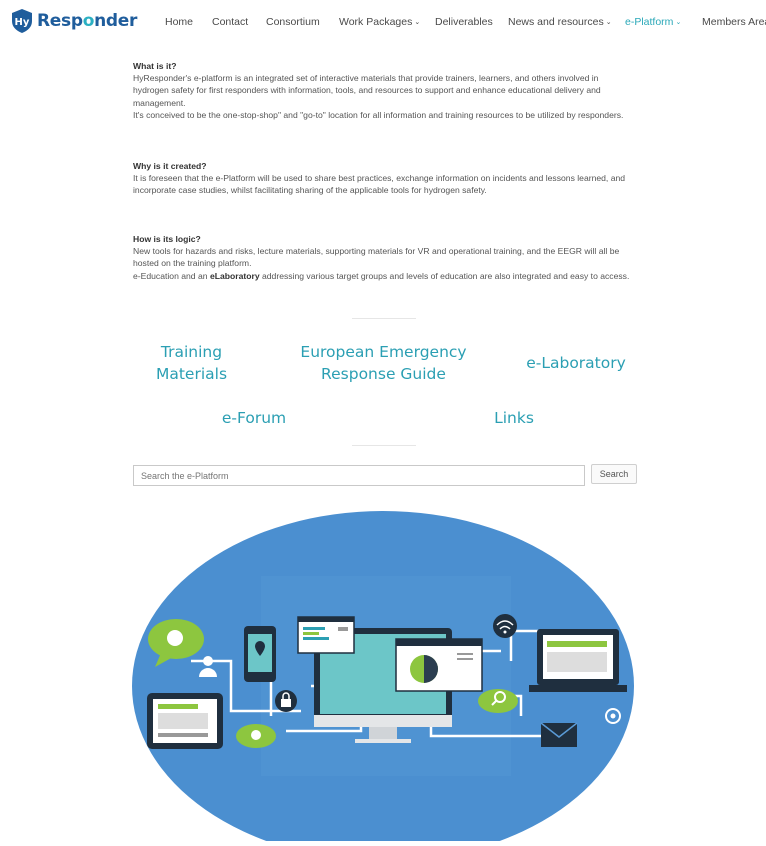 This screenshot has height=846, width=766. I want to click on search-button: Search, so click(614, 474).